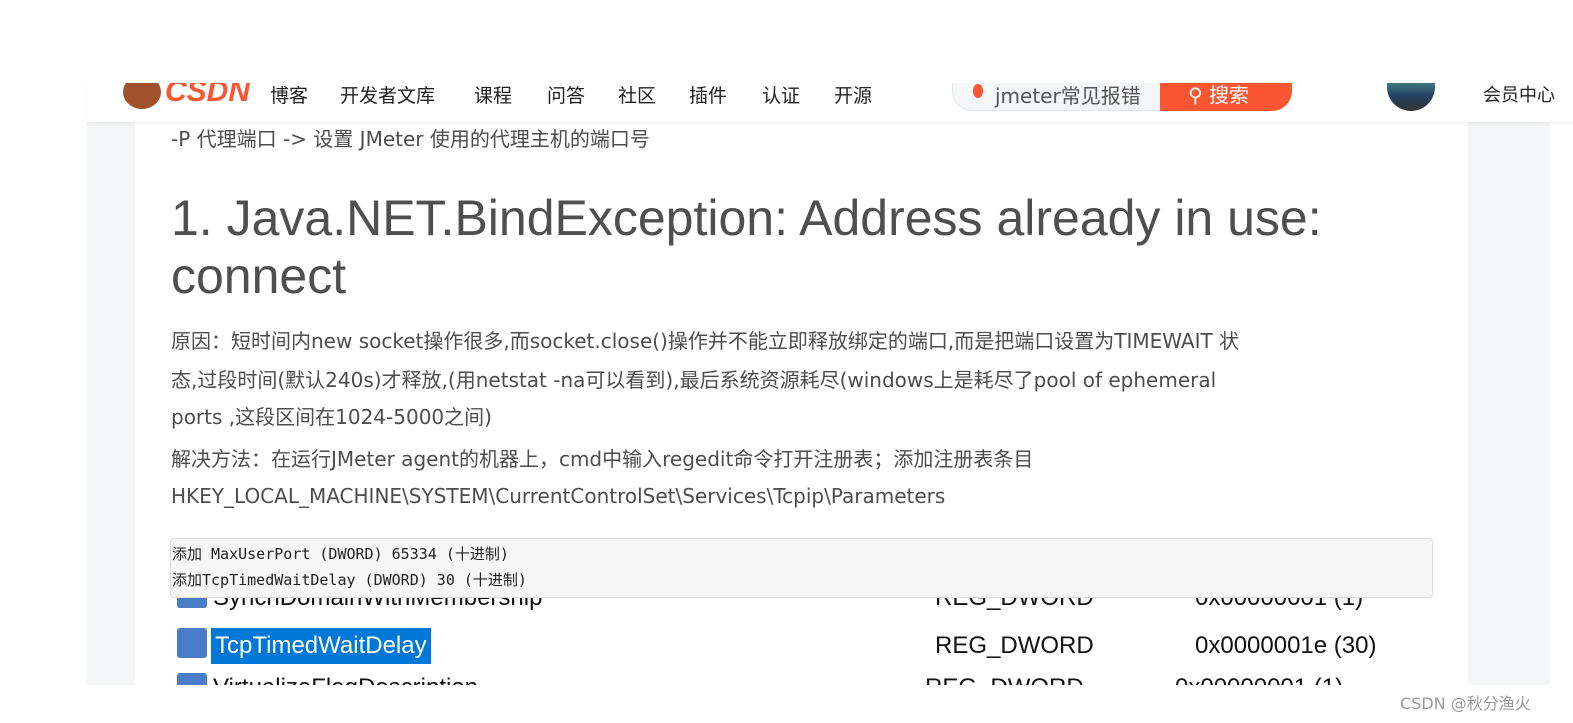 The image size is (1573, 723). What do you see at coordinates (781, 95) in the screenshot?
I see `nav-item: 认证` at bounding box center [781, 95].